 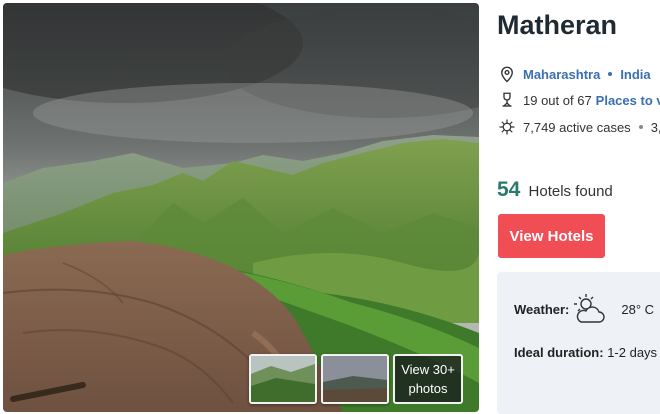 I want to click on ranking-row: 19 out of 67 Places to vi, so click(x=578, y=100).